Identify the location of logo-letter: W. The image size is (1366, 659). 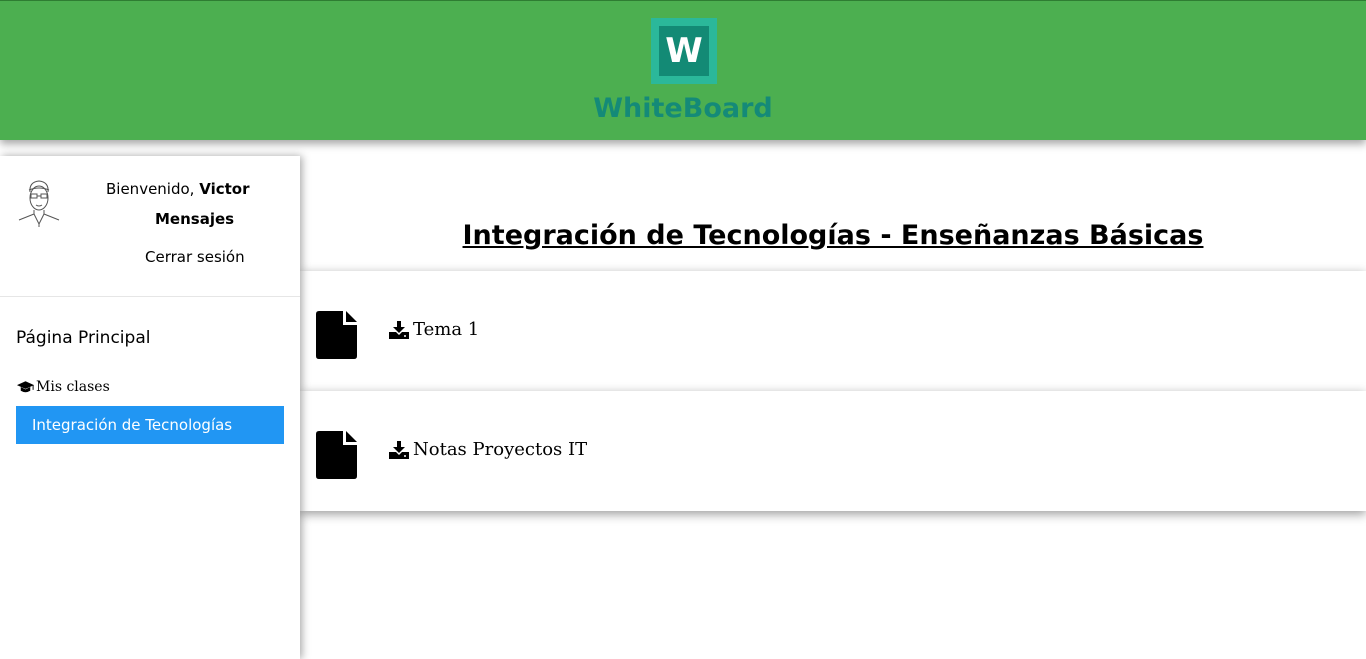
(684, 51).